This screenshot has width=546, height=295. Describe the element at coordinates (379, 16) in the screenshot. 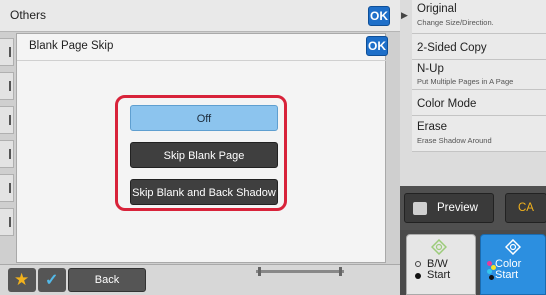

I see `others-ok-button: OK` at that location.